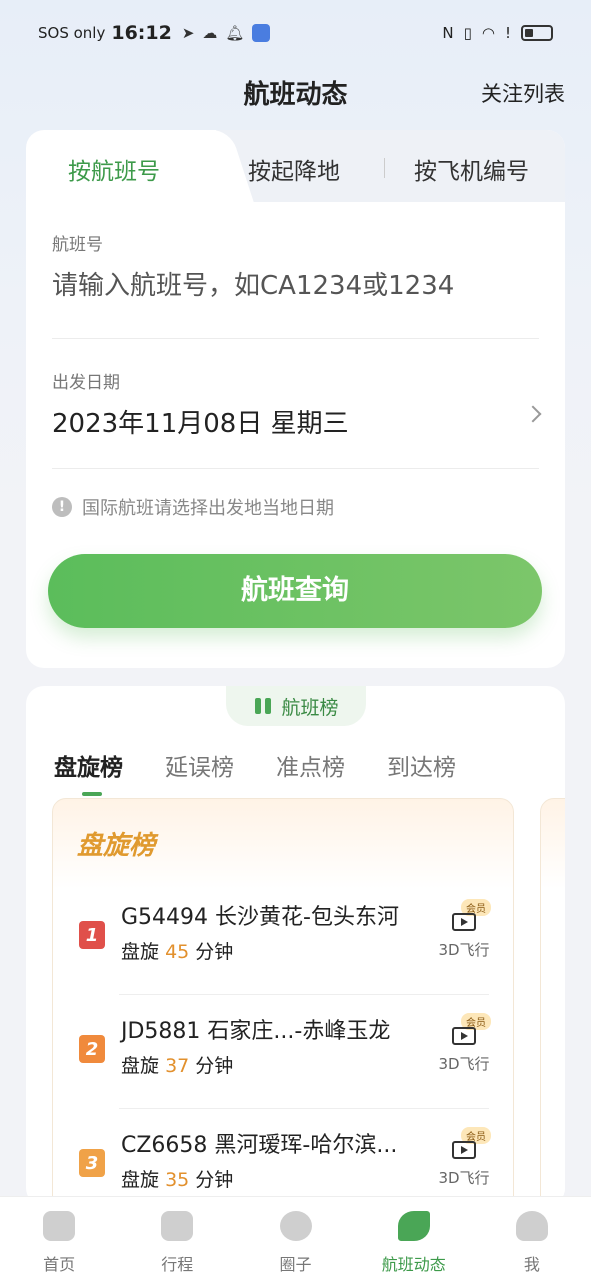 The width and height of the screenshot is (591, 1280). Describe the element at coordinates (421, 765) in the screenshot. I see `tab-arrival: 到达榜` at that location.